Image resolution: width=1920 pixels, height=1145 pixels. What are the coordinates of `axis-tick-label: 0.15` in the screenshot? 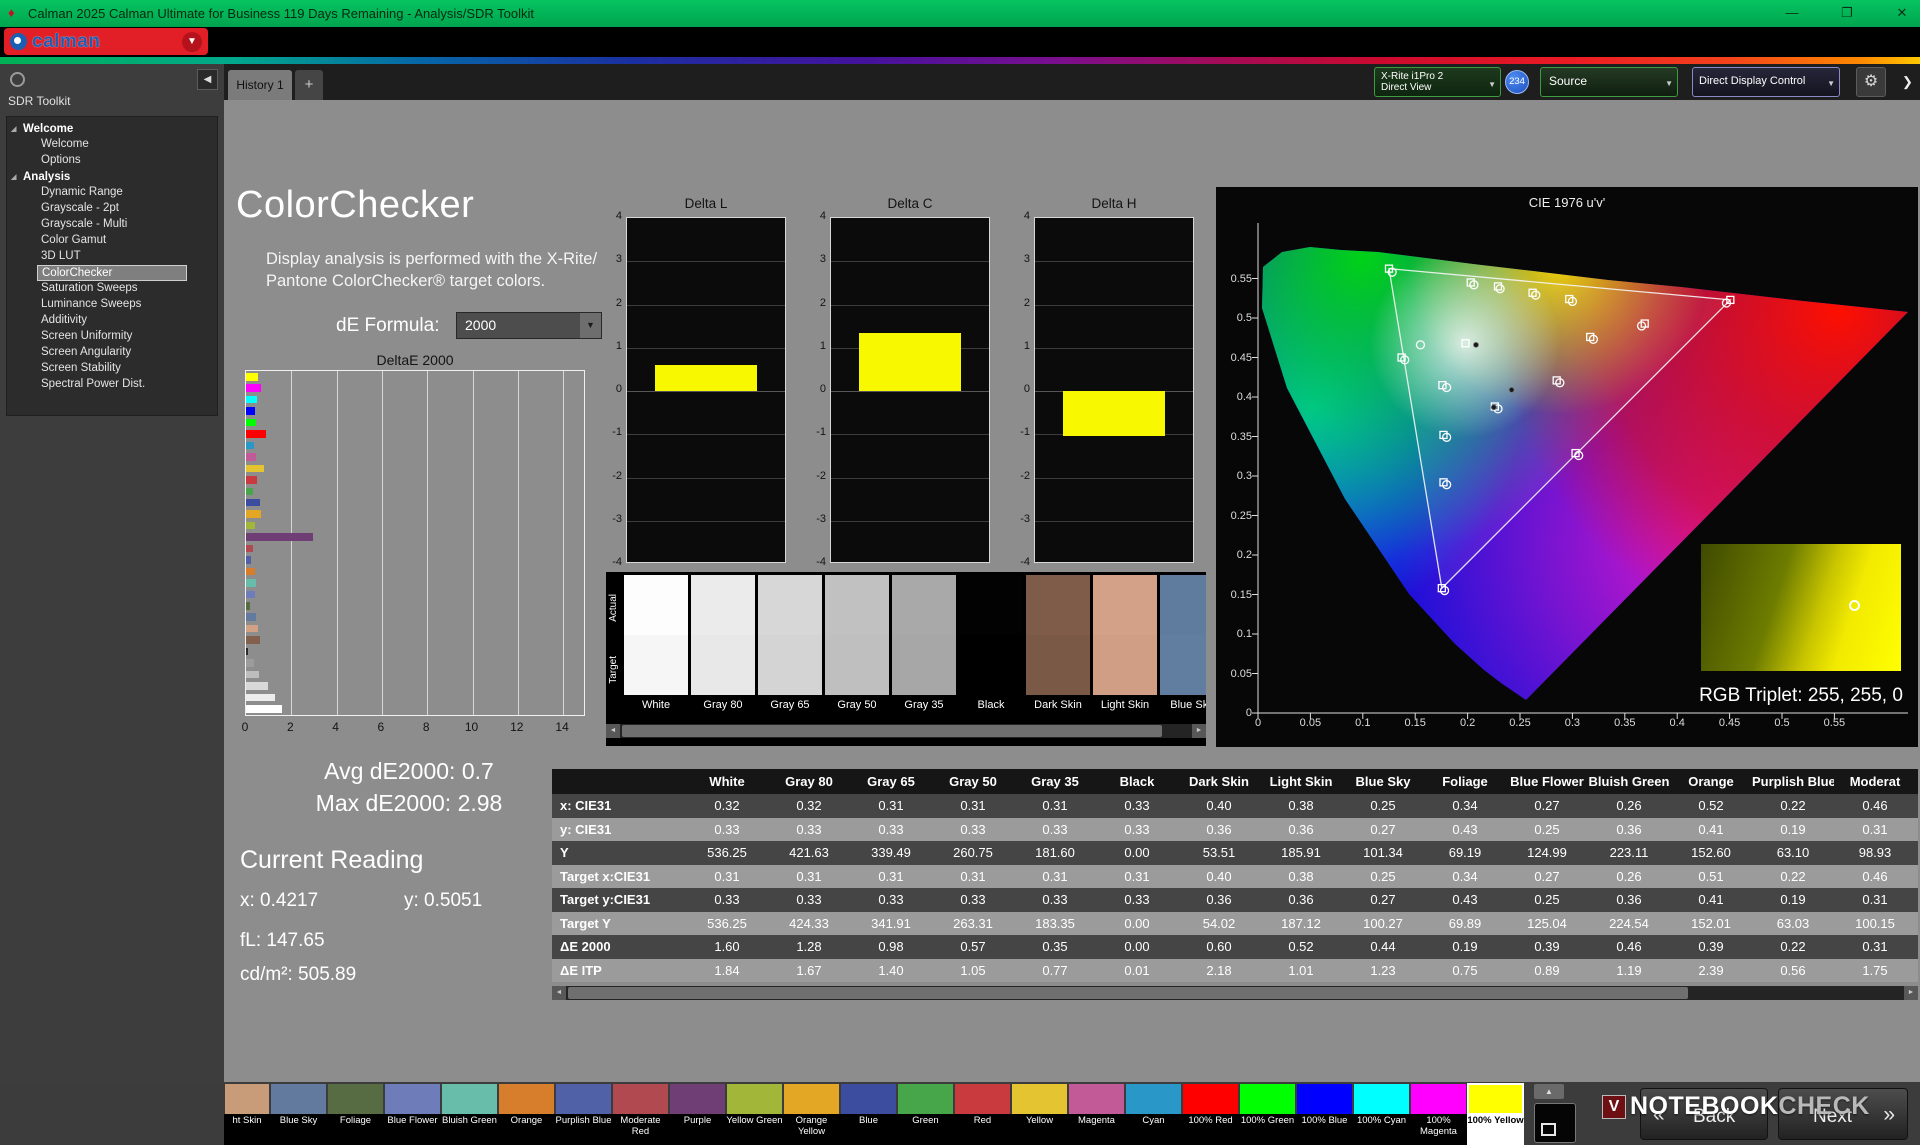 It's located at (1415, 723).